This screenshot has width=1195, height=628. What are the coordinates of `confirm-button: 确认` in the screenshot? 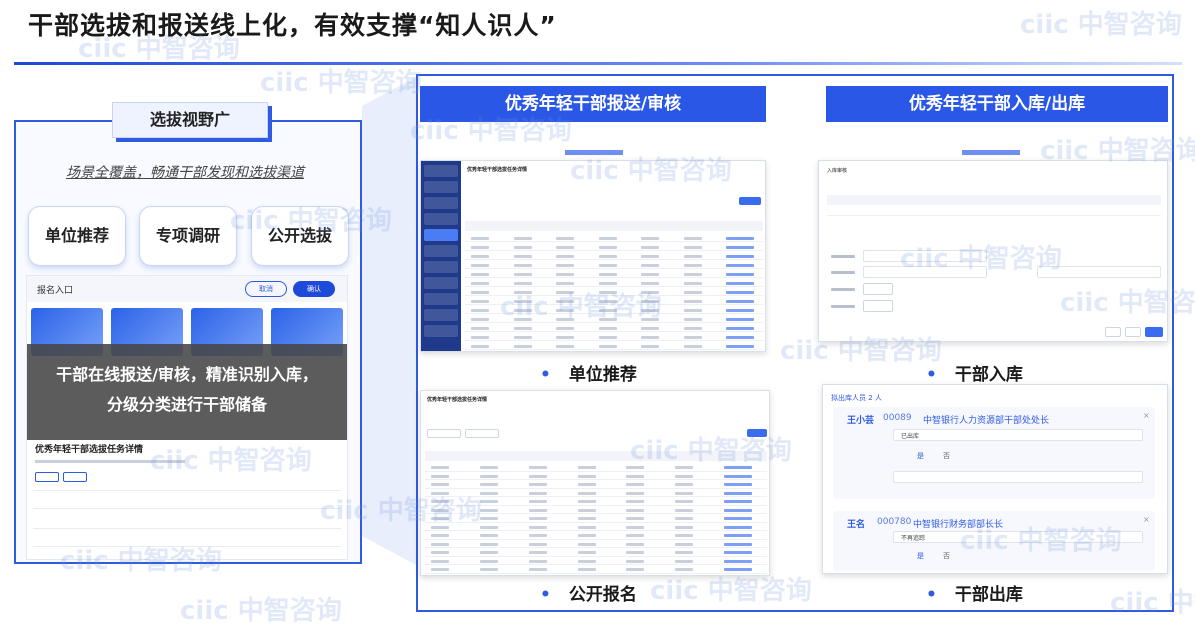 It's located at (314, 289).